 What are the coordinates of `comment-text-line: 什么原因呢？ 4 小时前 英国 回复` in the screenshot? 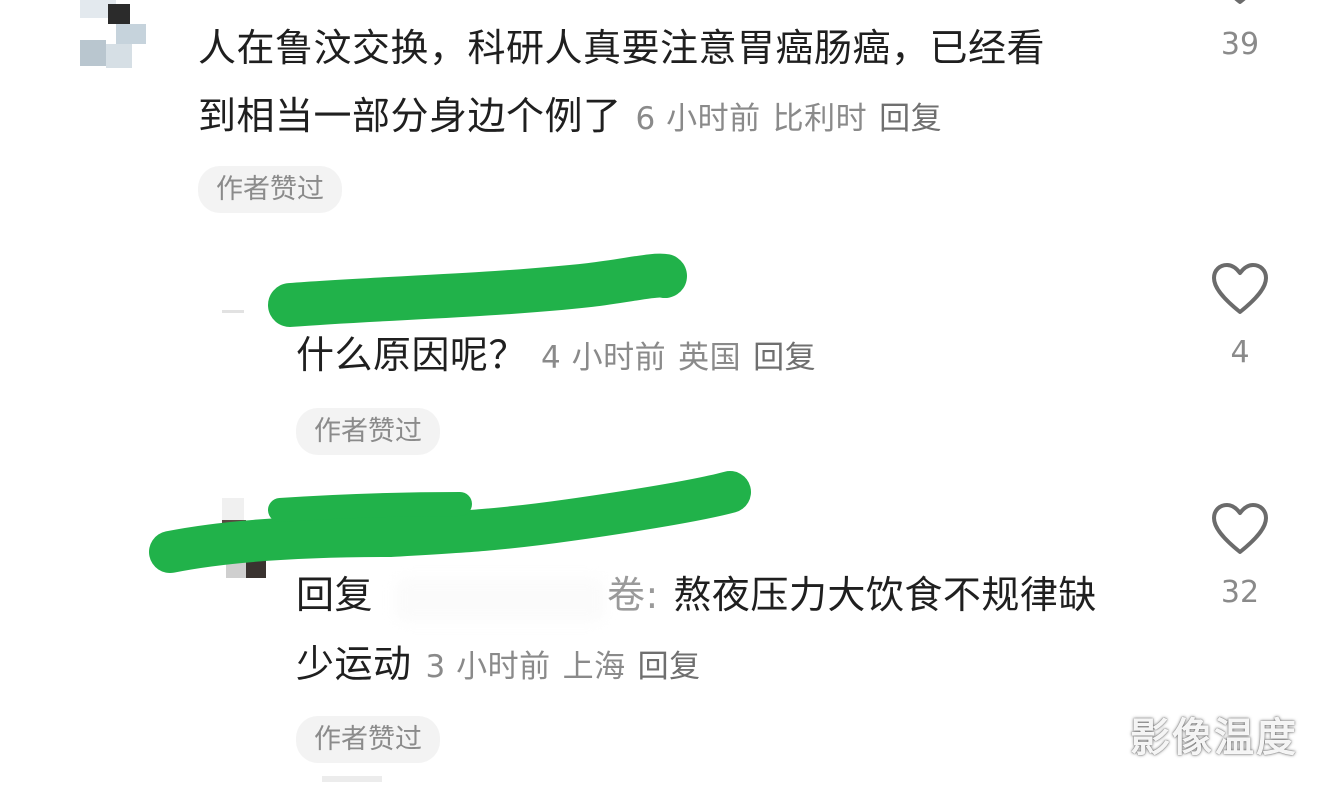 It's located at (556, 355).